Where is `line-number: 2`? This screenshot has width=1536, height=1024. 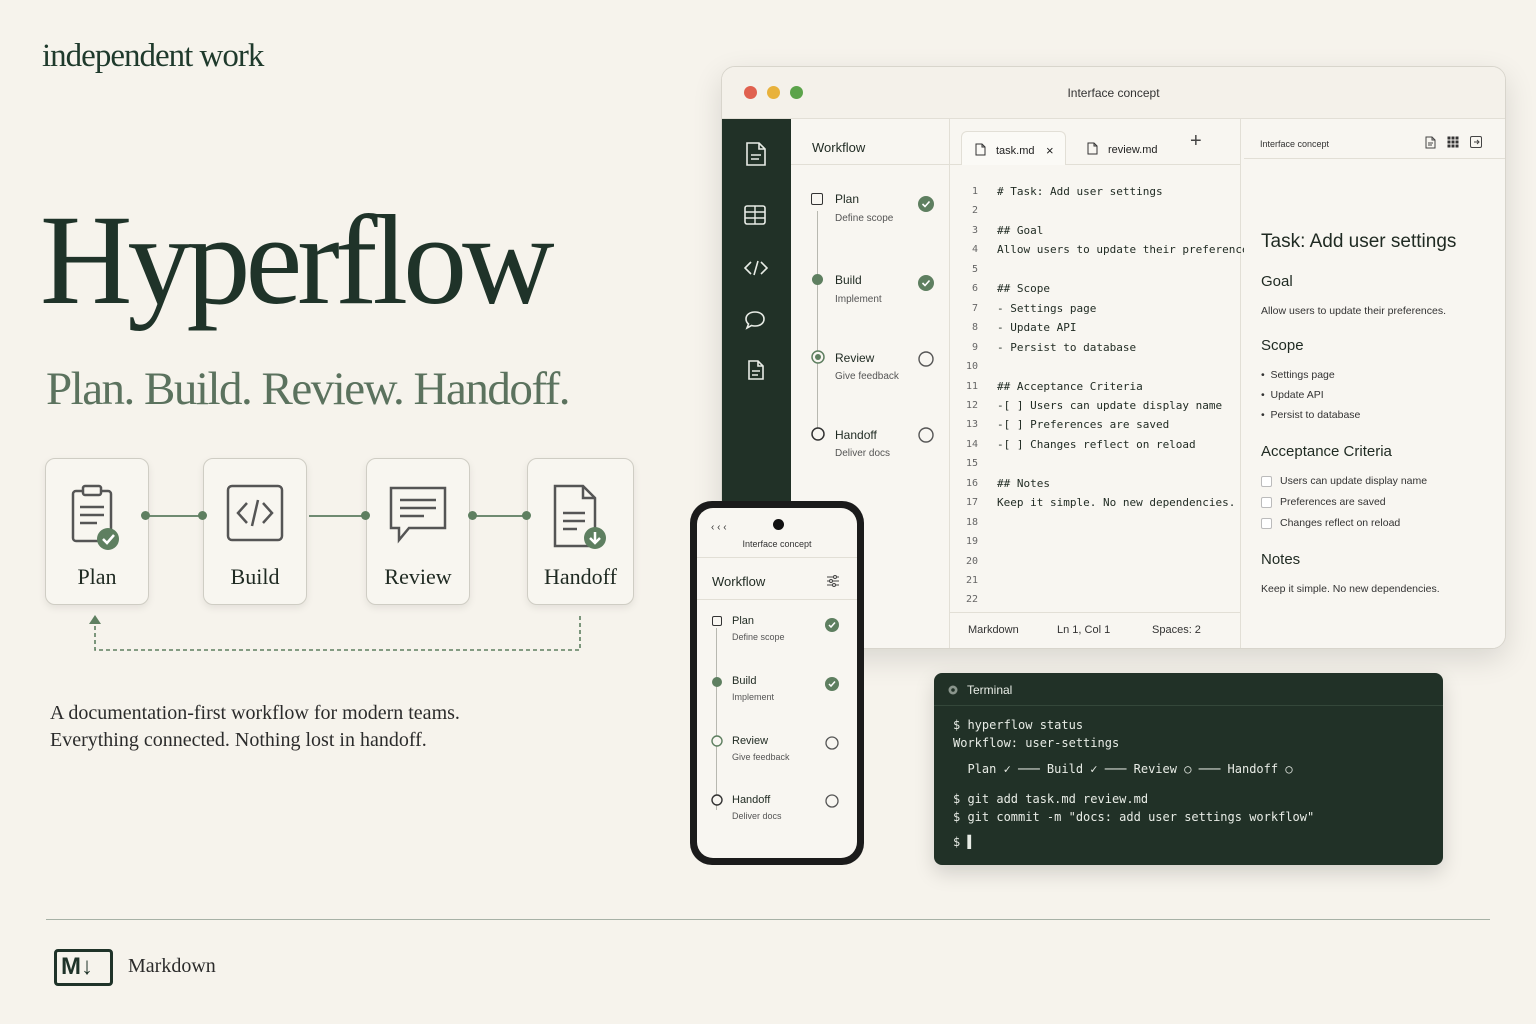 line-number: 2 is located at coordinates (974, 211).